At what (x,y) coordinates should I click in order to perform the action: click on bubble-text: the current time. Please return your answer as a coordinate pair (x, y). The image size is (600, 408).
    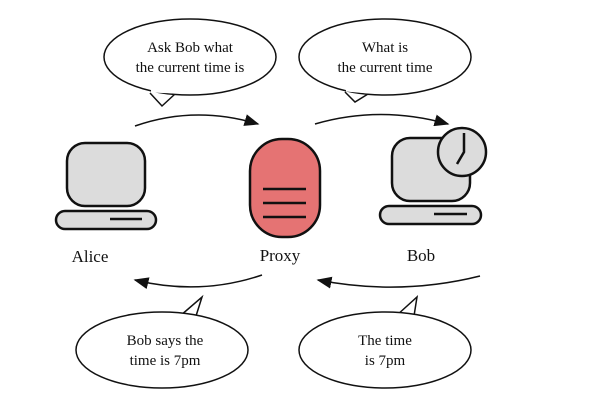
    Looking at the image, I should click on (385, 68).